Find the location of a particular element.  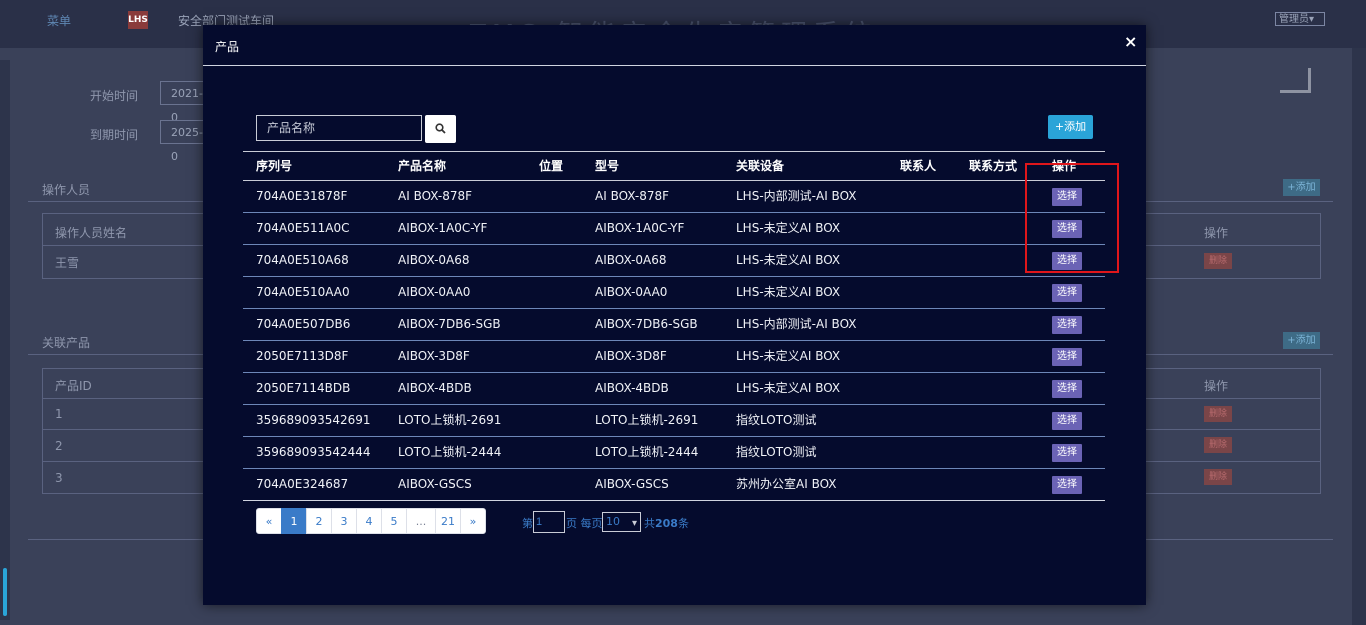

serial-cell: 359689093542444 is located at coordinates (313, 452).